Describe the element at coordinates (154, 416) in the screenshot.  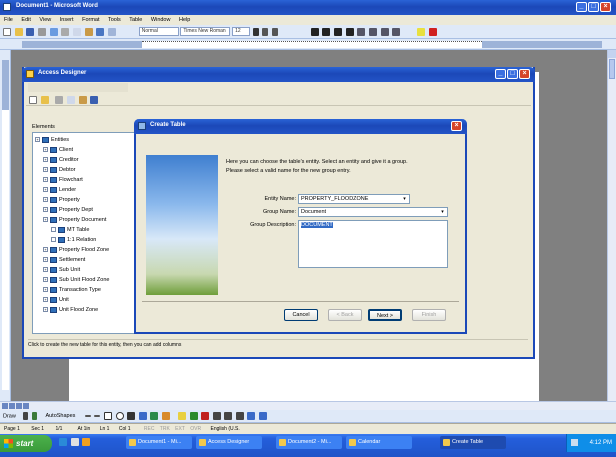
I see `diagram-icon` at that location.